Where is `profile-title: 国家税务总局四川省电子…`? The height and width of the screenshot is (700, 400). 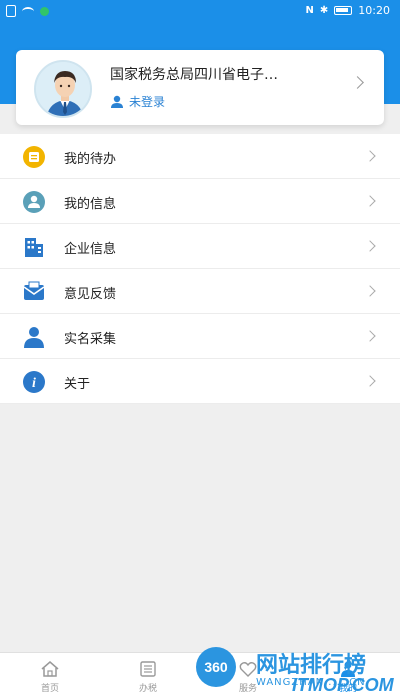
profile-title: 国家税务总局四川省电子… is located at coordinates (194, 75).